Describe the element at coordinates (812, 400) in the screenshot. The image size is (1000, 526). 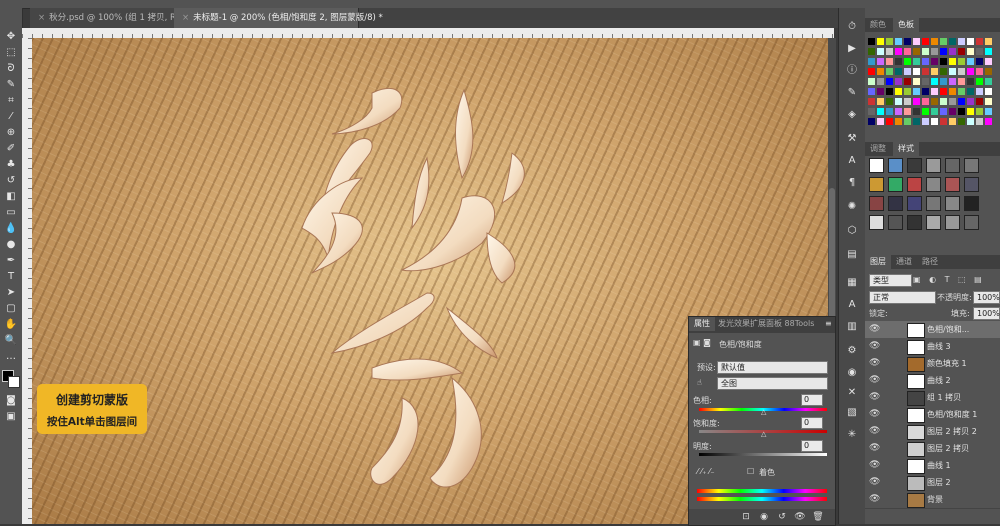
I see `hue-input: 0` at that location.